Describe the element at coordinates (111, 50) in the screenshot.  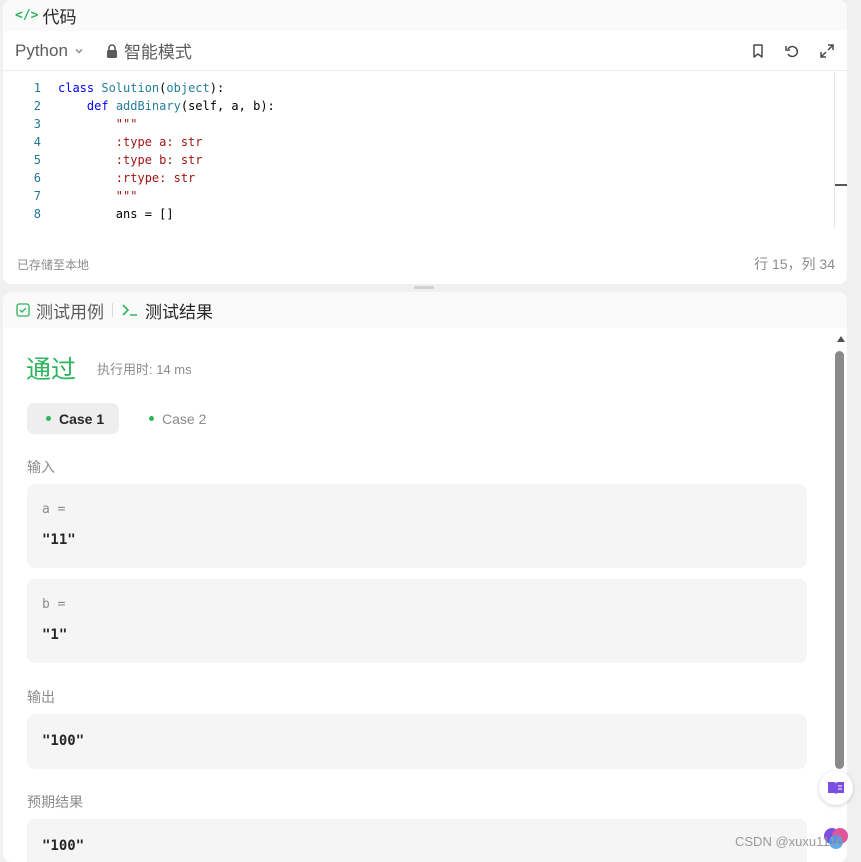
I see `lock-icon` at that location.